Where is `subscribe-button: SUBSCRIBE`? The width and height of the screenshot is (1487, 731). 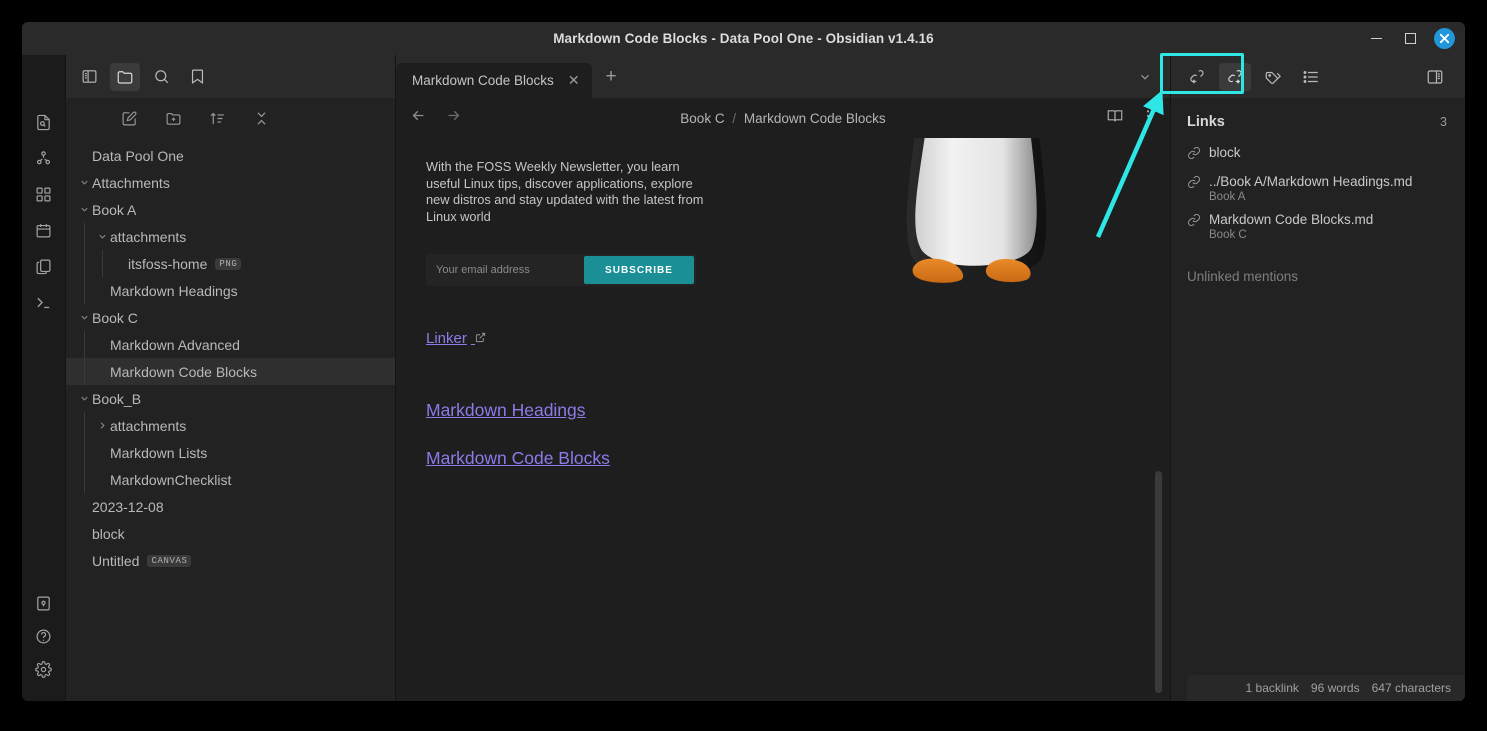 subscribe-button: SUBSCRIBE is located at coordinates (639, 270).